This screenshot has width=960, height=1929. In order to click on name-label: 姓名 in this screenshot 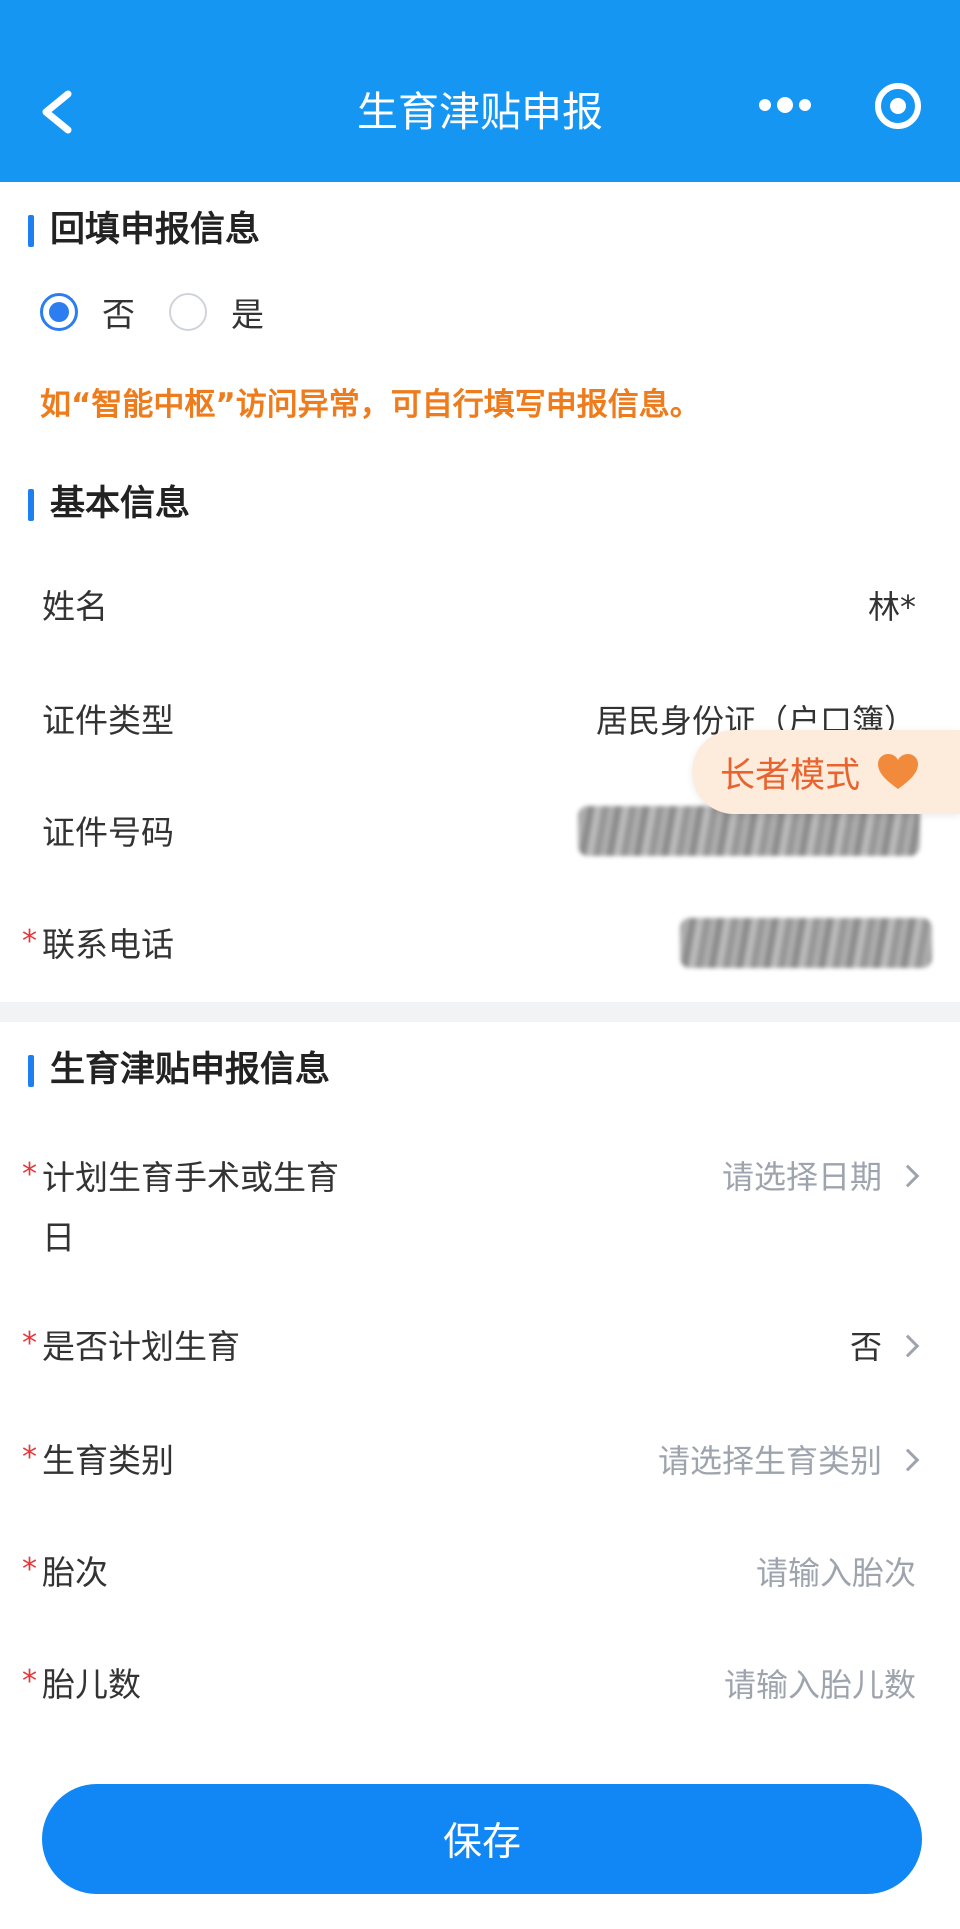, I will do `click(75, 606)`.